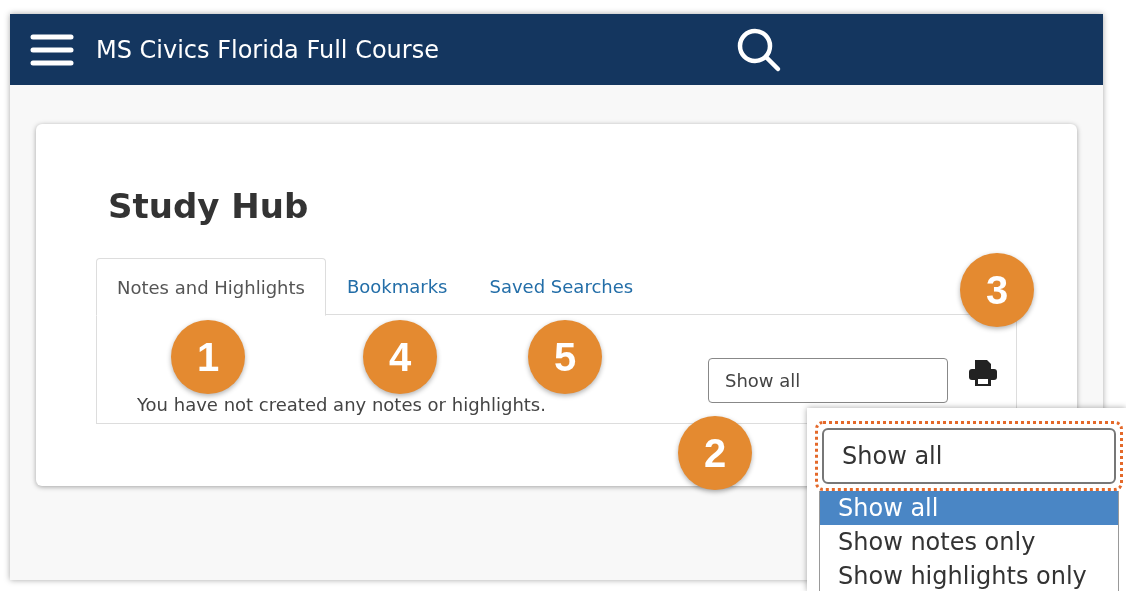  What do you see at coordinates (983, 373) in the screenshot?
I see `print-icon` at bounding box center [983, 373].